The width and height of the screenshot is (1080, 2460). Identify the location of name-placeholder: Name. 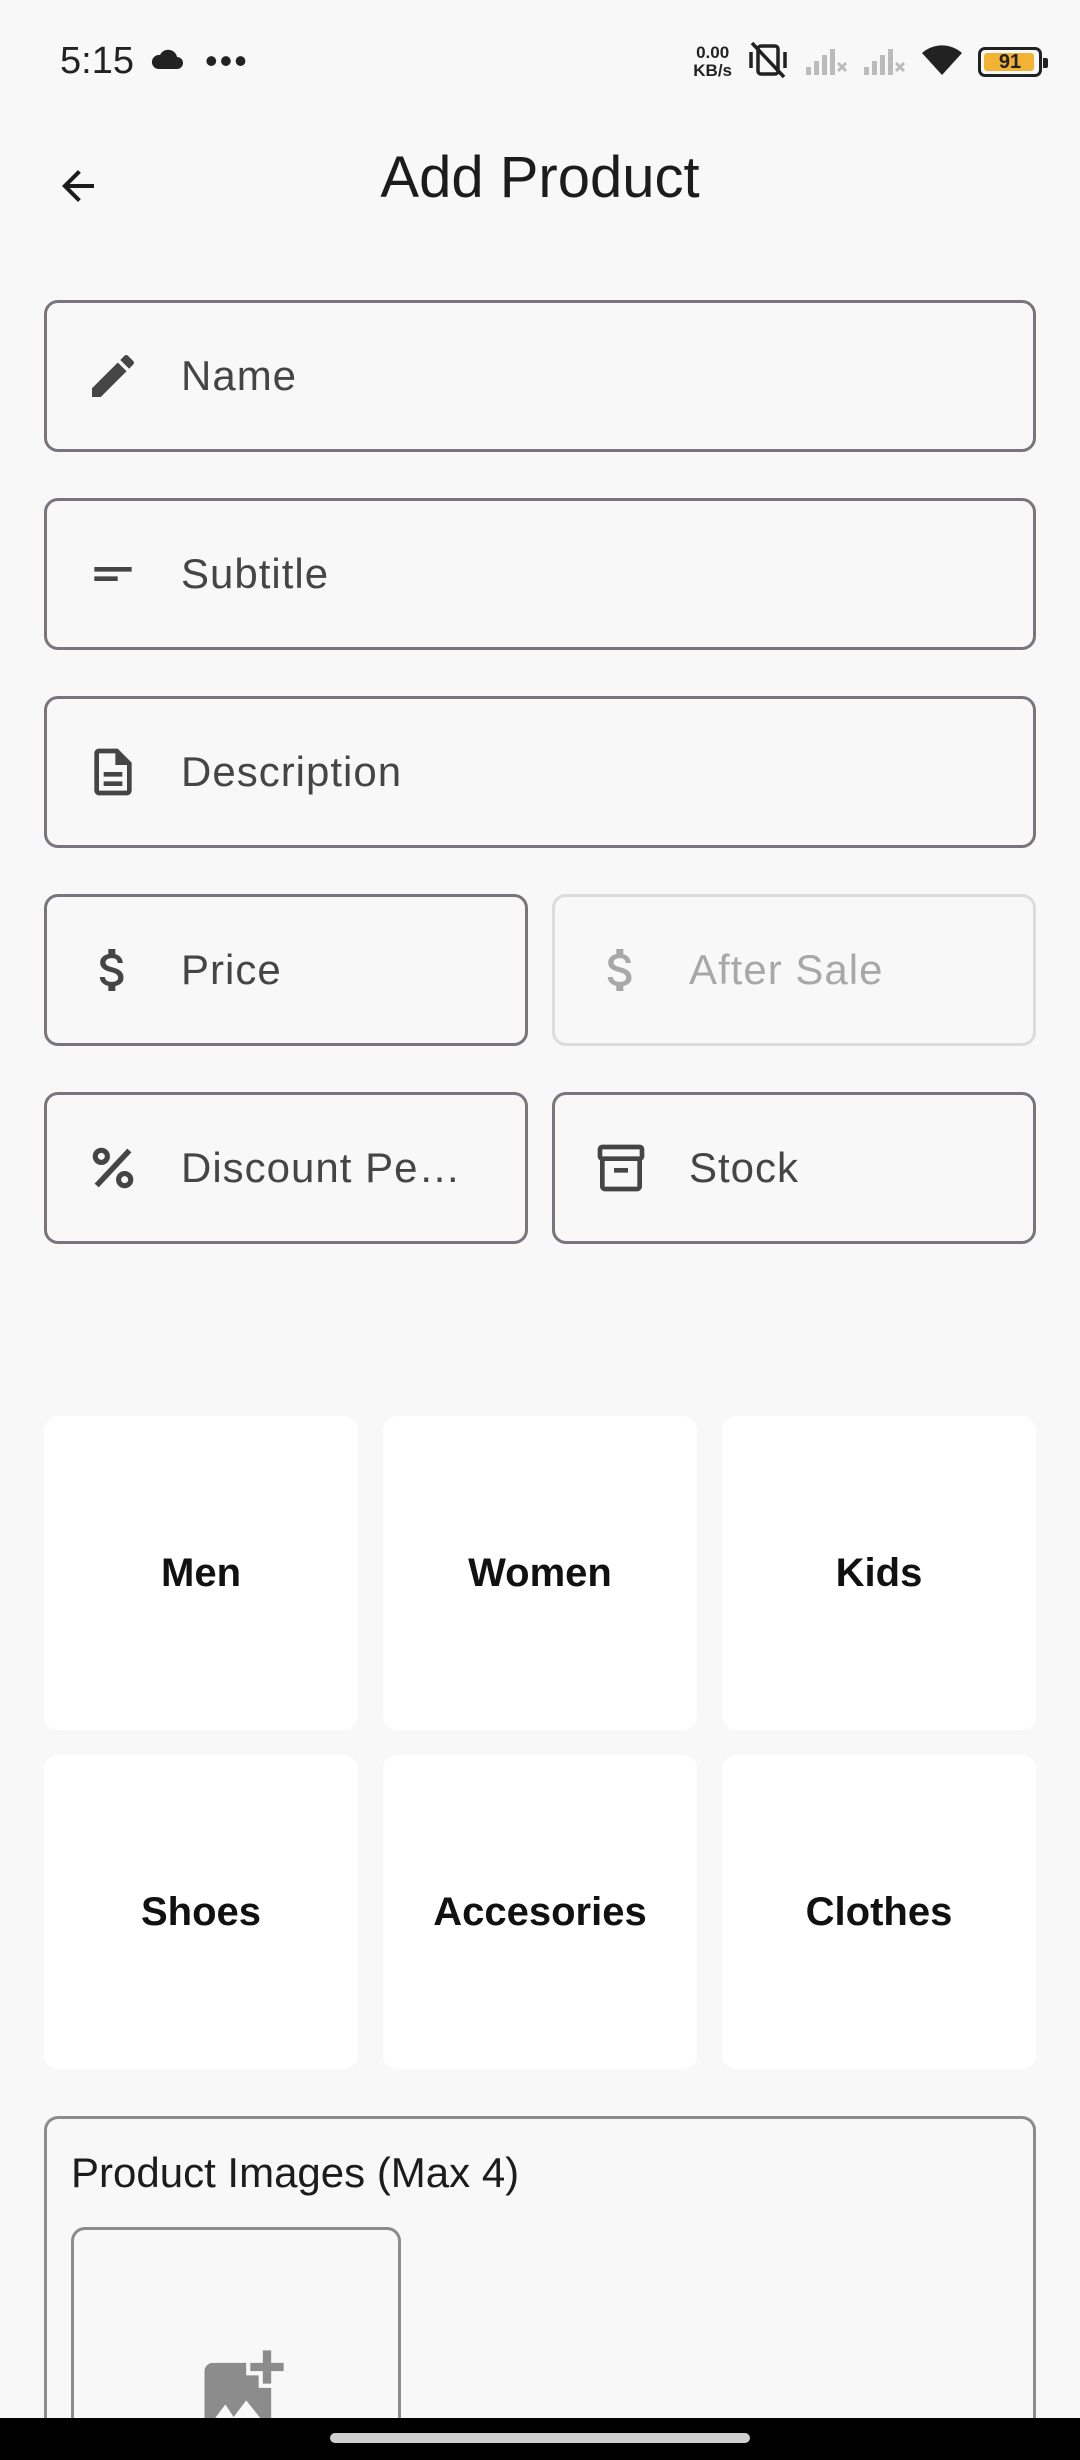
(239, 375).